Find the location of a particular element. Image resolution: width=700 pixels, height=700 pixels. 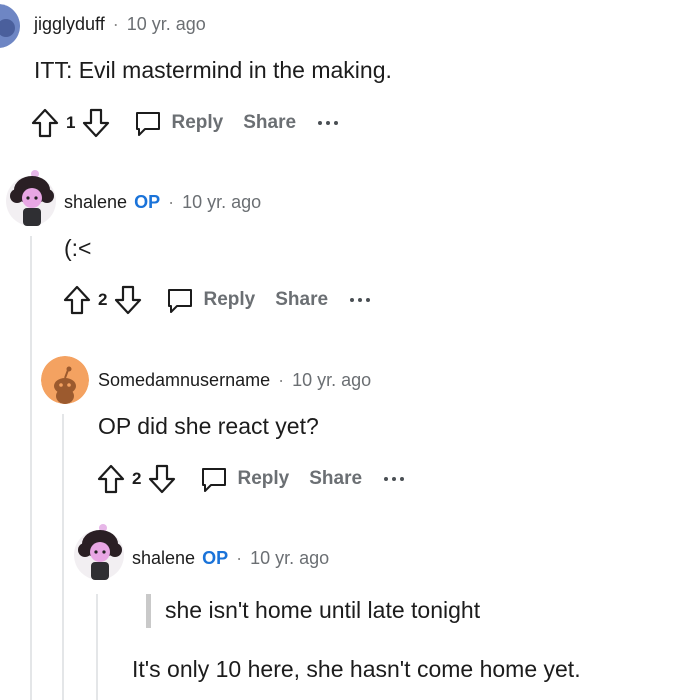

comment-meta: Somedamnusername · 10 yr. ago is located at coordinates (234, 380).